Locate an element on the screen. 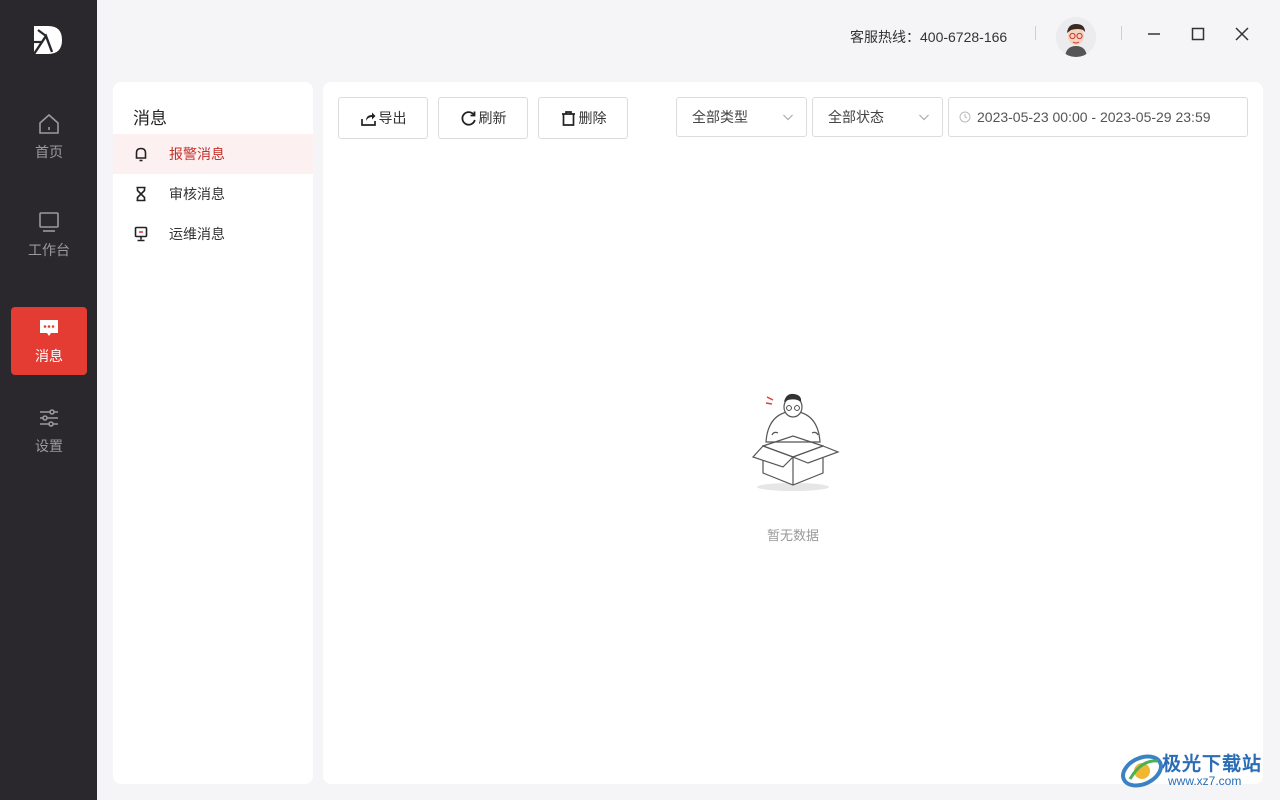  refresh-icon is located at coordinates (468, 118).